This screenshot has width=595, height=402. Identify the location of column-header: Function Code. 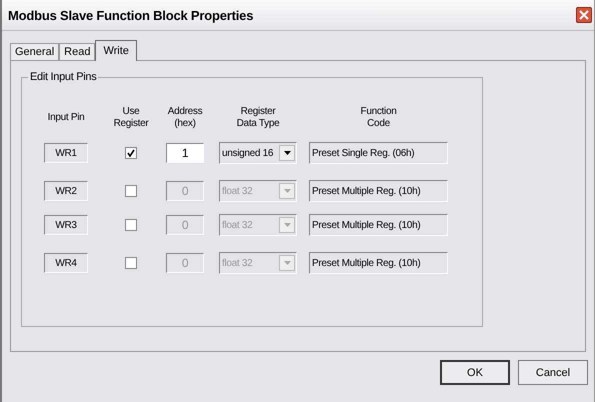
(379, 118).